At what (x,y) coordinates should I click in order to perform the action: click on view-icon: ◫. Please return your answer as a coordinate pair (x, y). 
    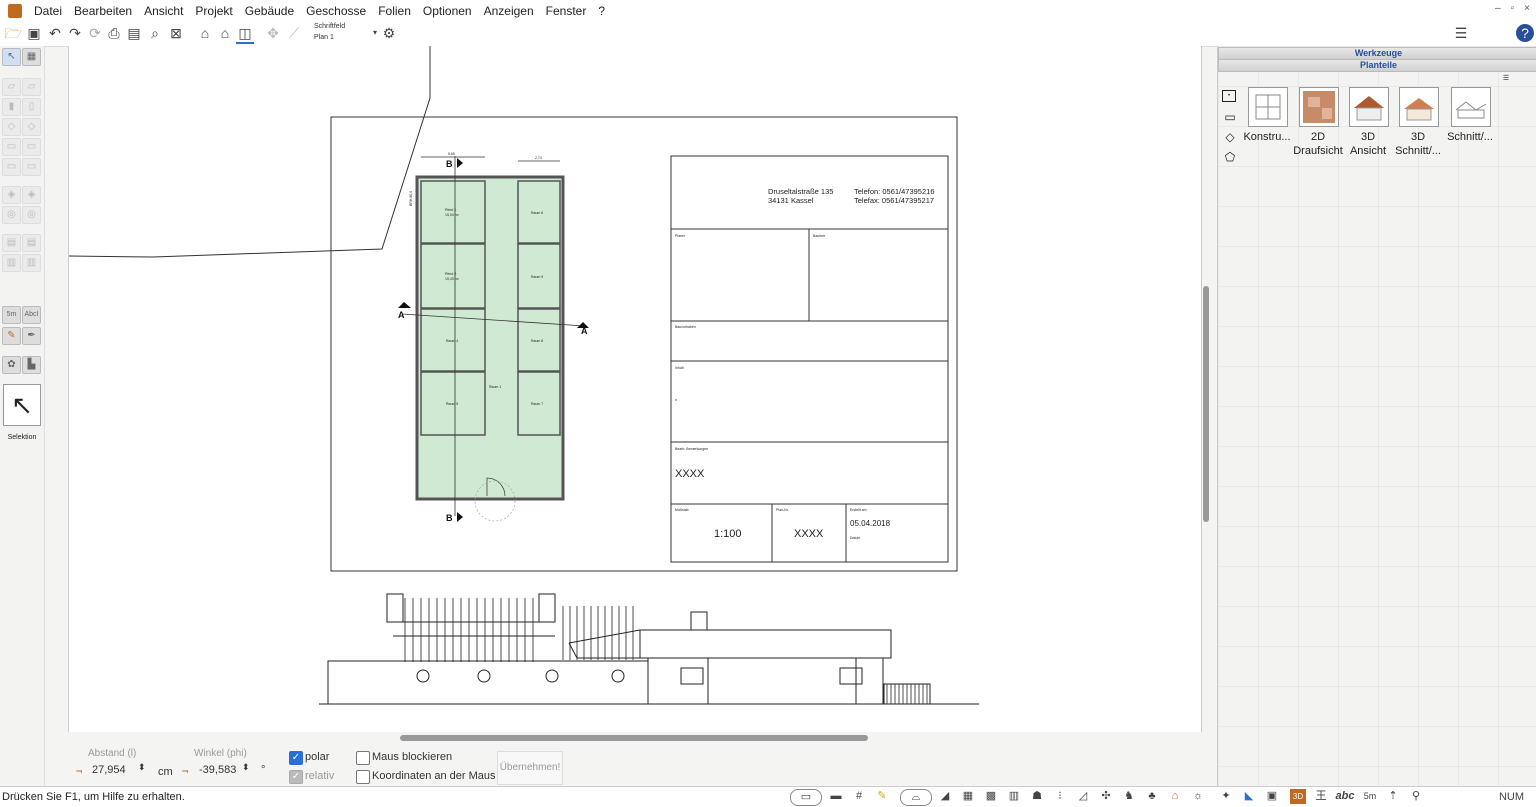
    Looking at the image, I should click on (245, 34).